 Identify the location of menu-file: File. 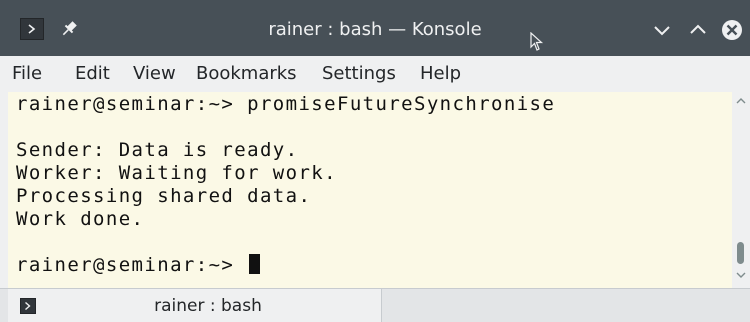
(27, 74).